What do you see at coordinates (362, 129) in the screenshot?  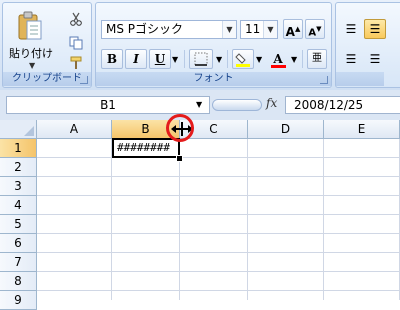 I see `column-header-e: E` at bounding box center [362, 129].